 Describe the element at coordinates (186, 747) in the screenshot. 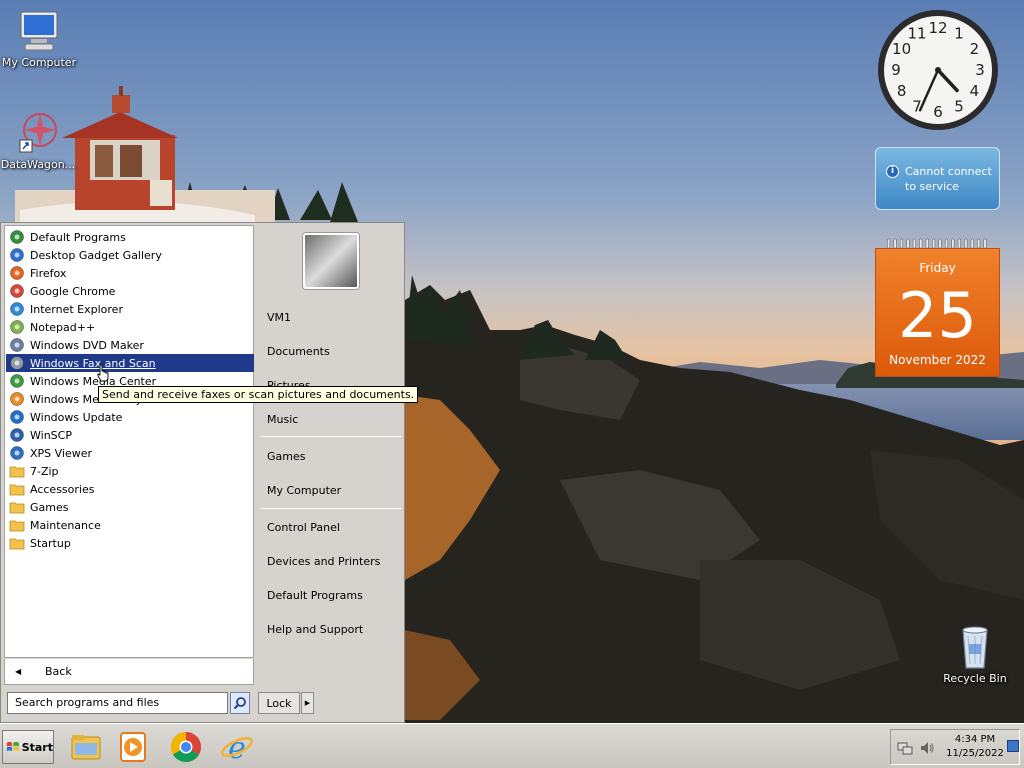

I see `chrome-taskbar-icon` at that location.